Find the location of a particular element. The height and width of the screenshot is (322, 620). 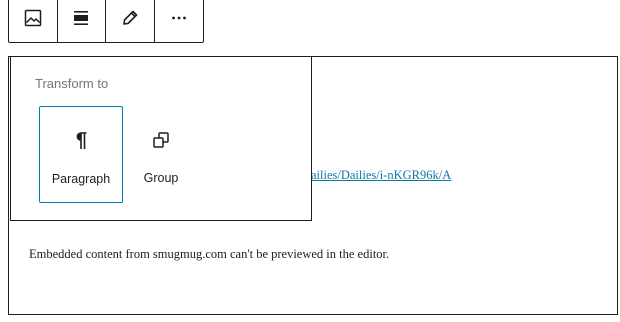

block-toolbar is located at coordinates (106, 21).